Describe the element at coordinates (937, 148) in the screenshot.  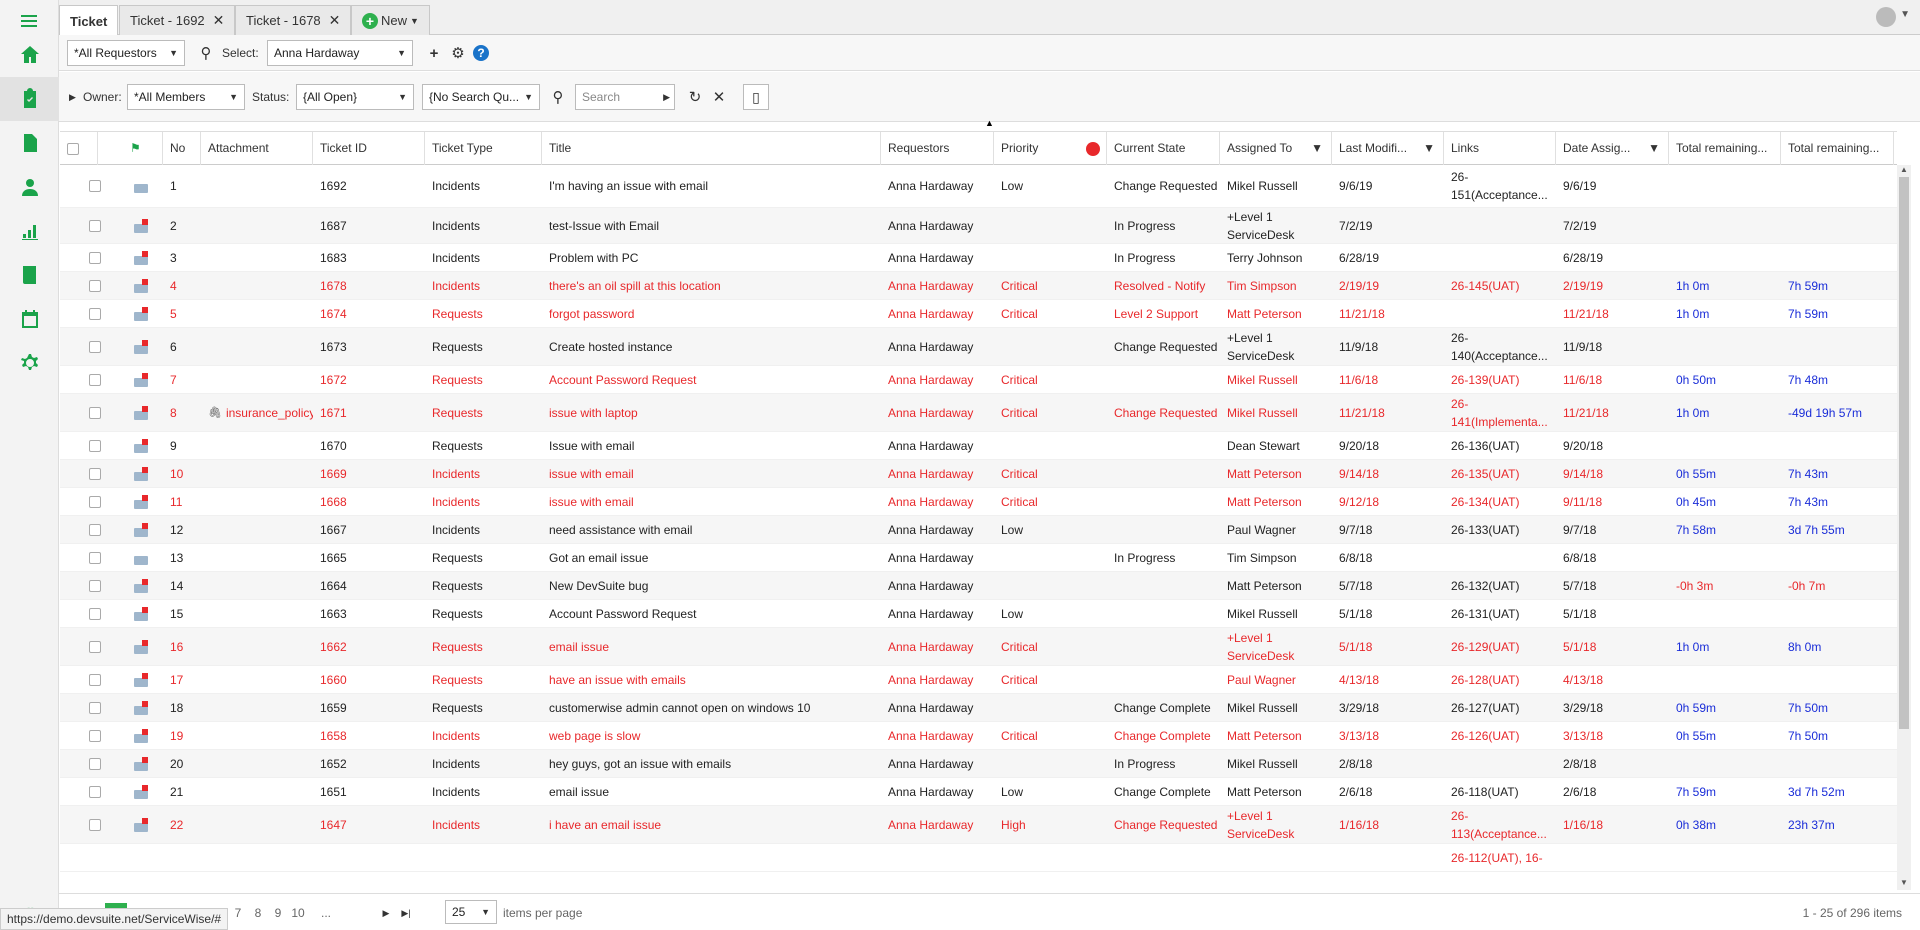
I see `col-requestors: Requestors` at that location.